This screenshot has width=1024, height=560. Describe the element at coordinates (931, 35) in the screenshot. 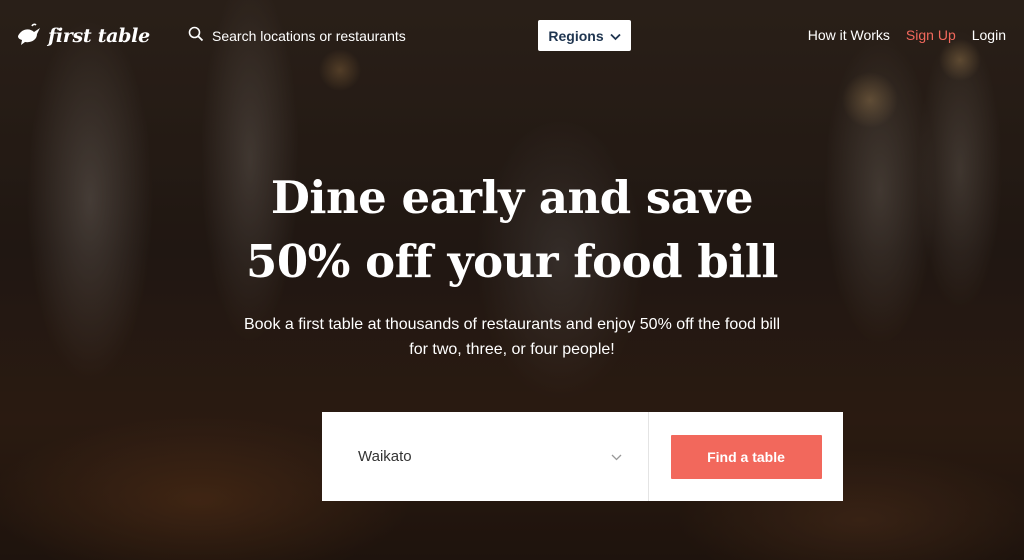

I see `nav-sign-up: Sign Up` at that location.